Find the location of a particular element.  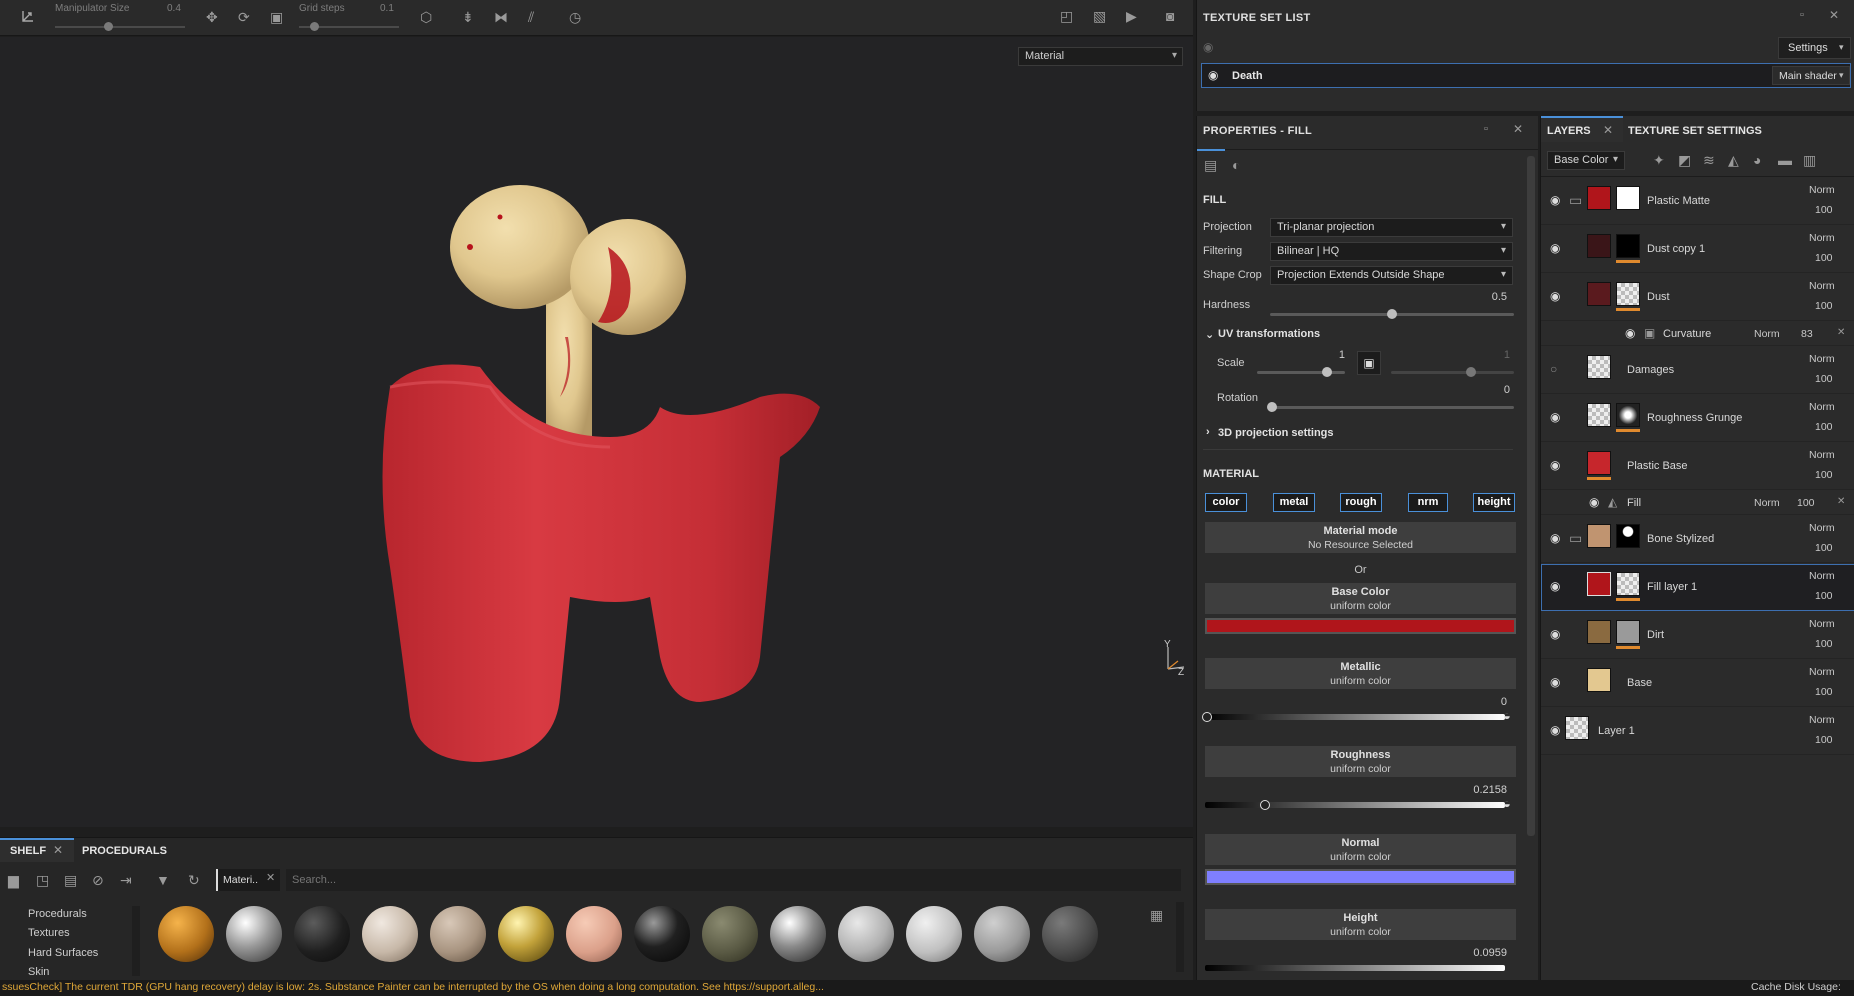

cube-icon: ⬡ is located at coordinates (426, 17).